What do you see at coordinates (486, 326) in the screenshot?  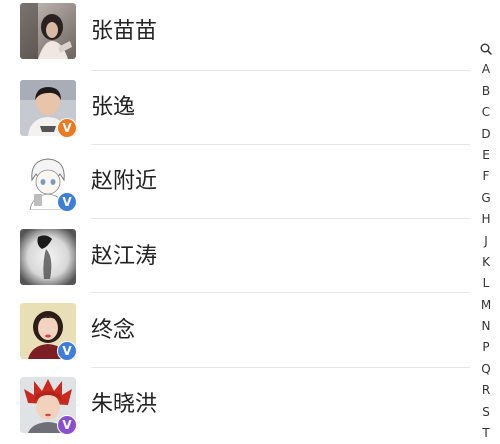 I see `index-letter-n: N` at bounding box center [486, 326].